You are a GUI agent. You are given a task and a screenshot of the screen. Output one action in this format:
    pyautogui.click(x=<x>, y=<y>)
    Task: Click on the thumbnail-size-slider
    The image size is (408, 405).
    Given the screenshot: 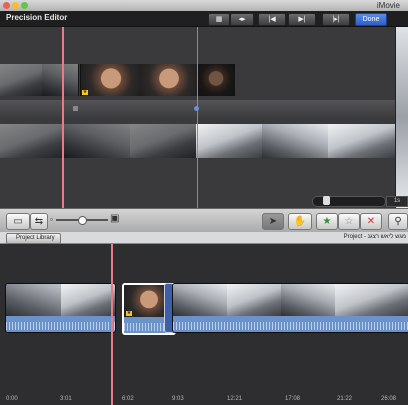 What is the action you would take?
    pyautogui.click(x=82, y=220)
    